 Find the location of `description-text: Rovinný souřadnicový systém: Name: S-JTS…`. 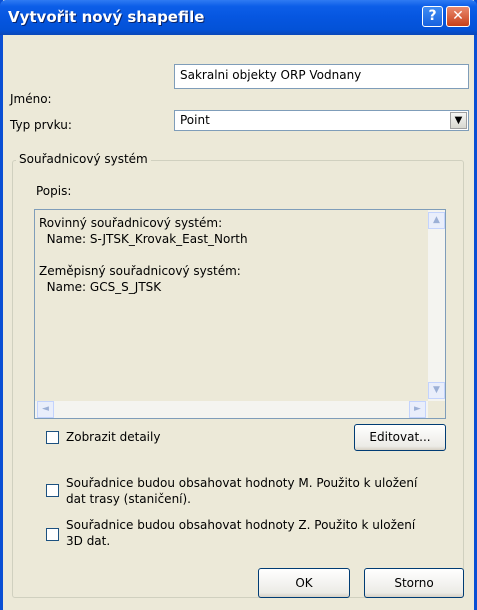

description-text: Rovinný souřadnicový systém: Name: S-JTS… is located at coordinates (143, 255).